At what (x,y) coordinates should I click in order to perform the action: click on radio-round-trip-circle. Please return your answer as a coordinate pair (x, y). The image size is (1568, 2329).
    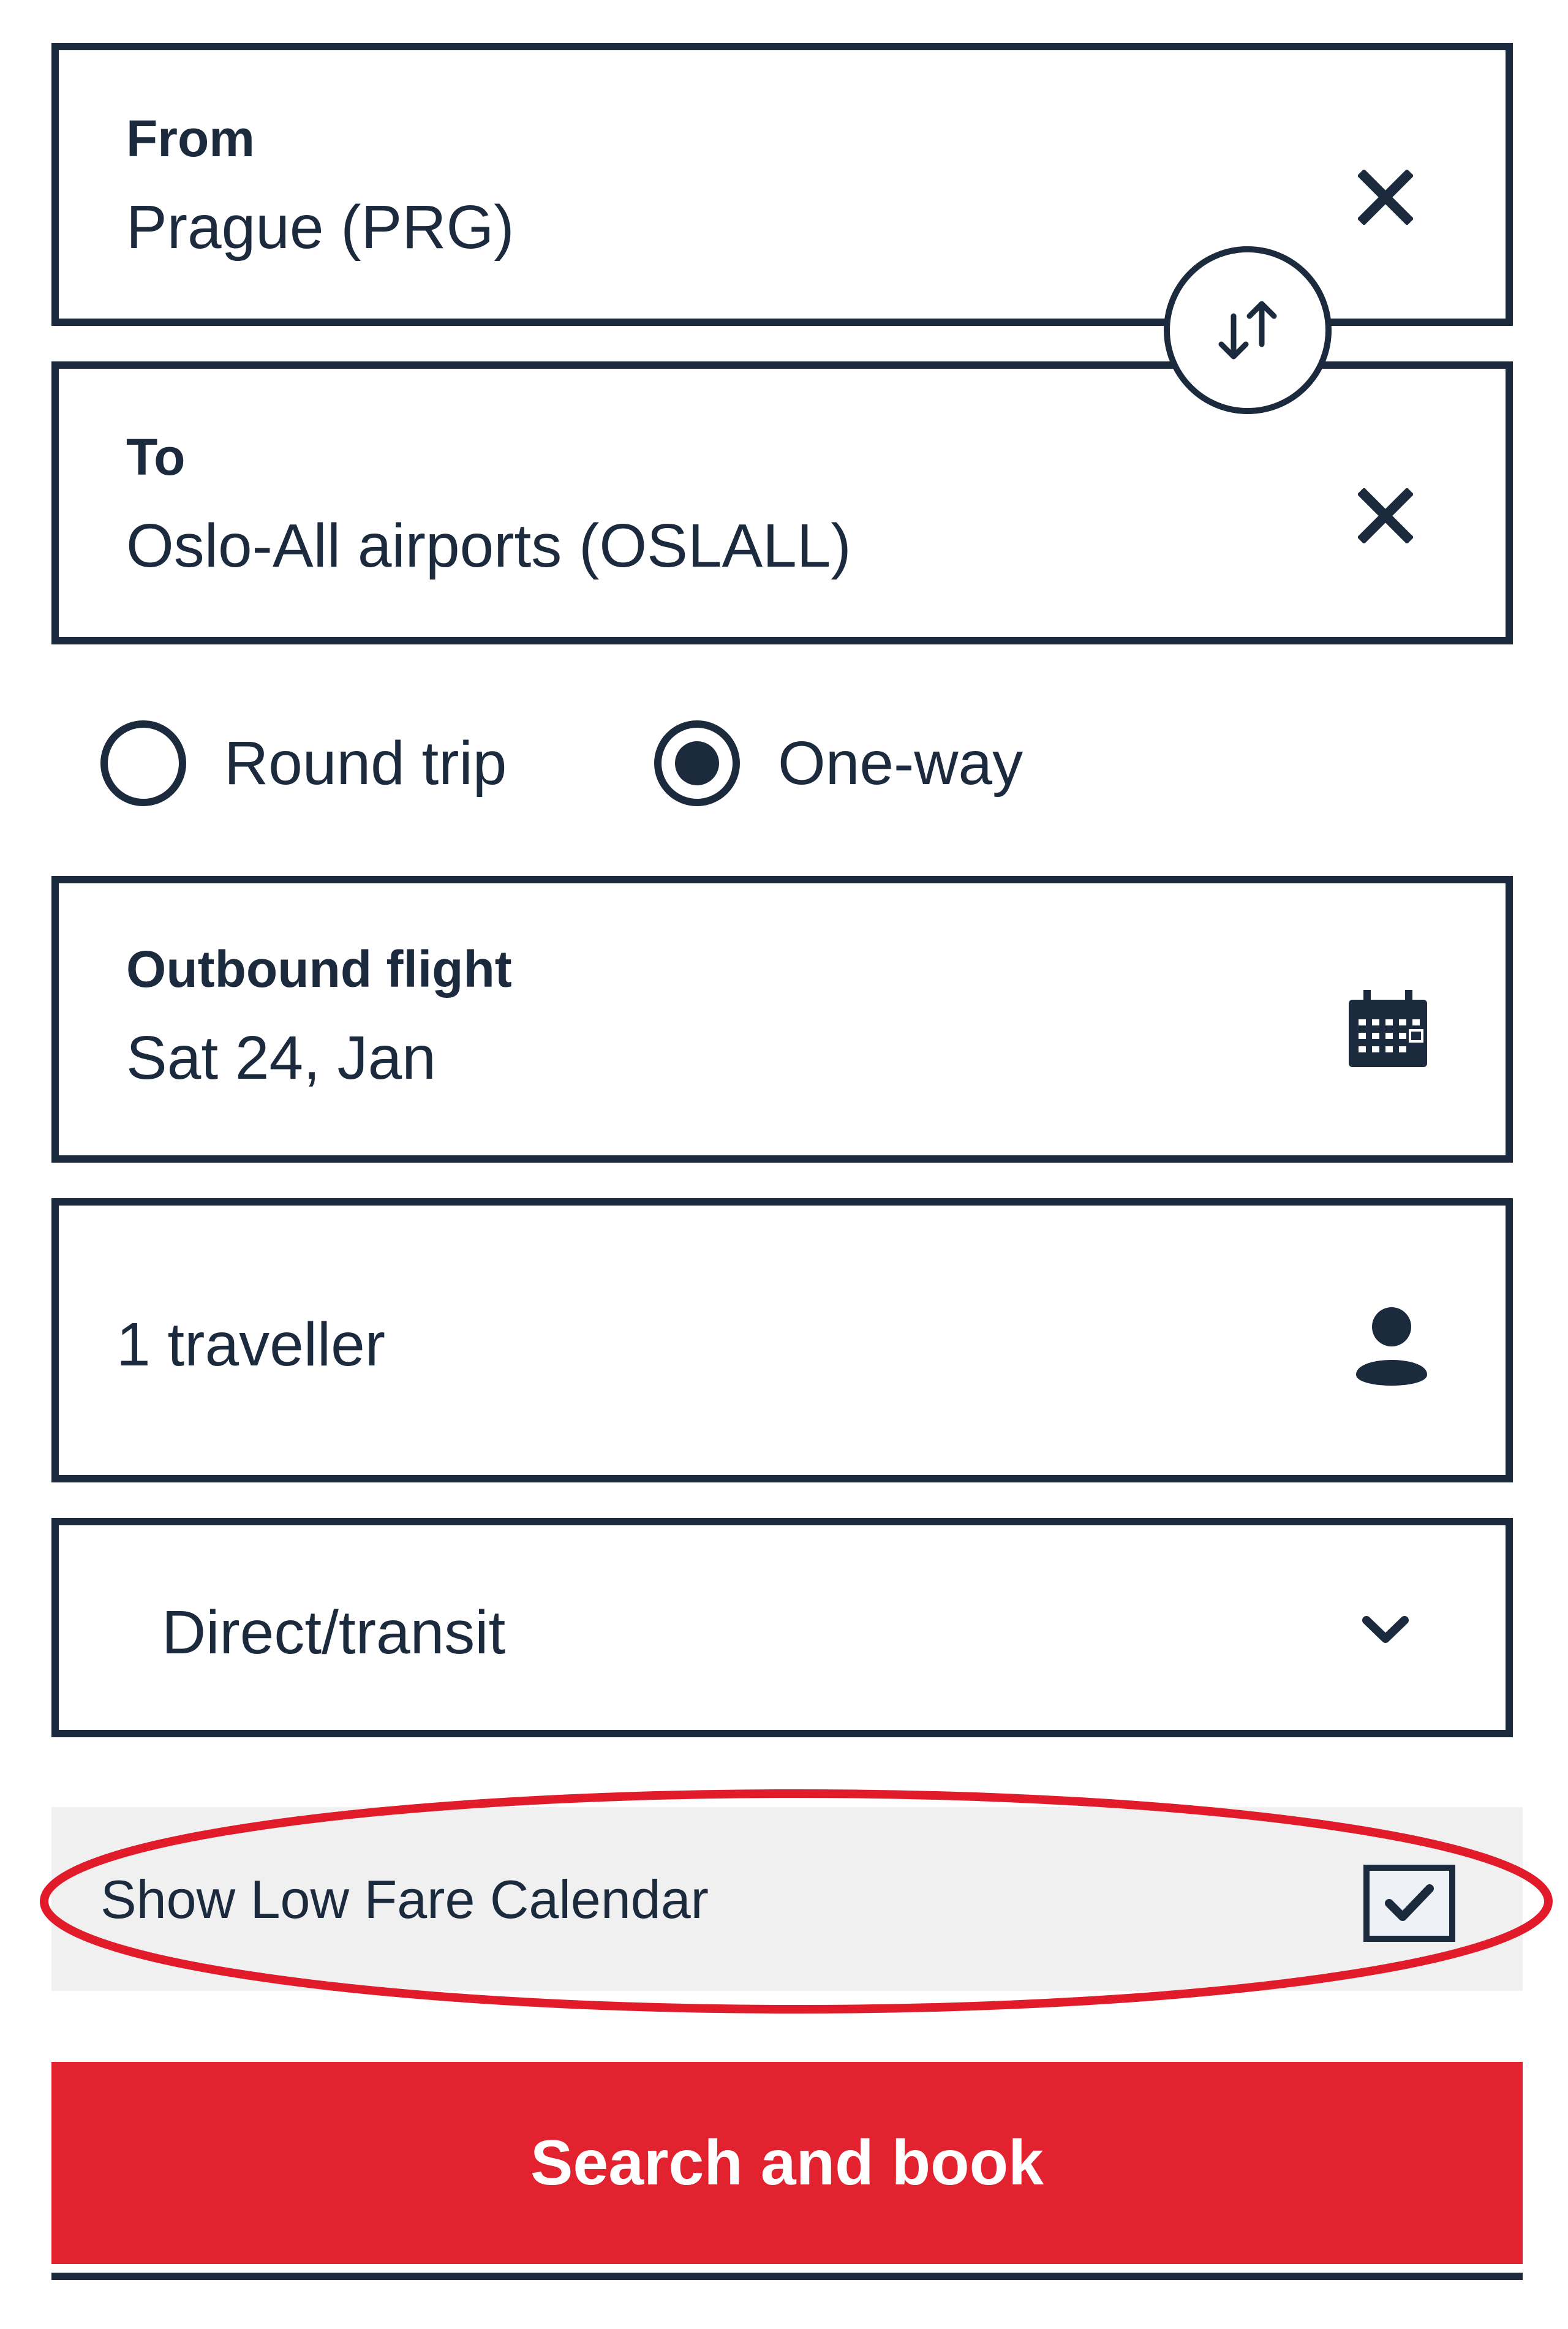
    Looking at the image, I should click on (143, 763).